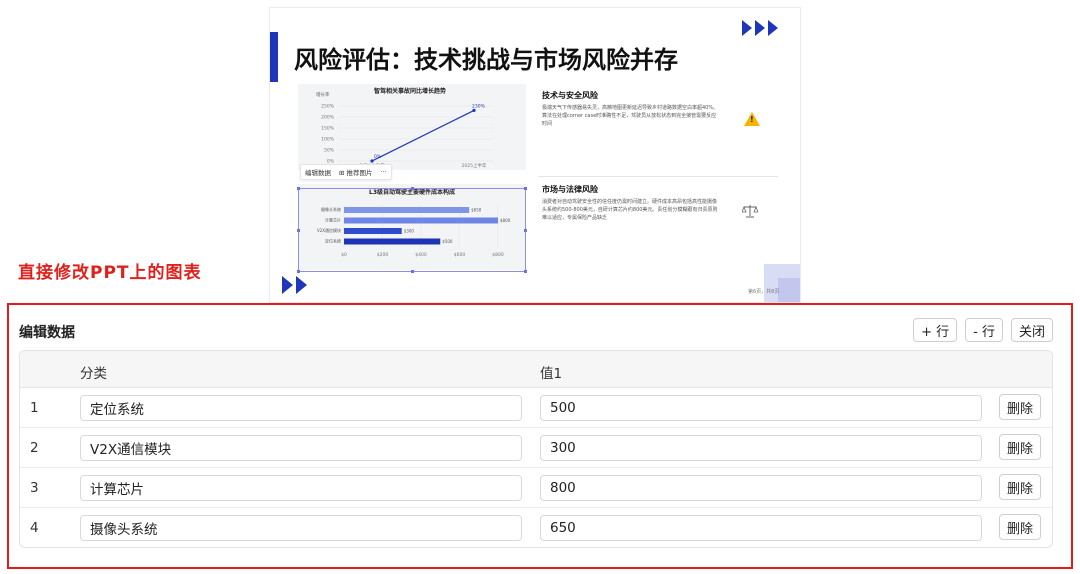 The width and height of the screenshot is (1080, 574). What do you see at coordinates (752, 119) in the screenshot?
I see `warning-icon: !` at bounding box center [752, 119].